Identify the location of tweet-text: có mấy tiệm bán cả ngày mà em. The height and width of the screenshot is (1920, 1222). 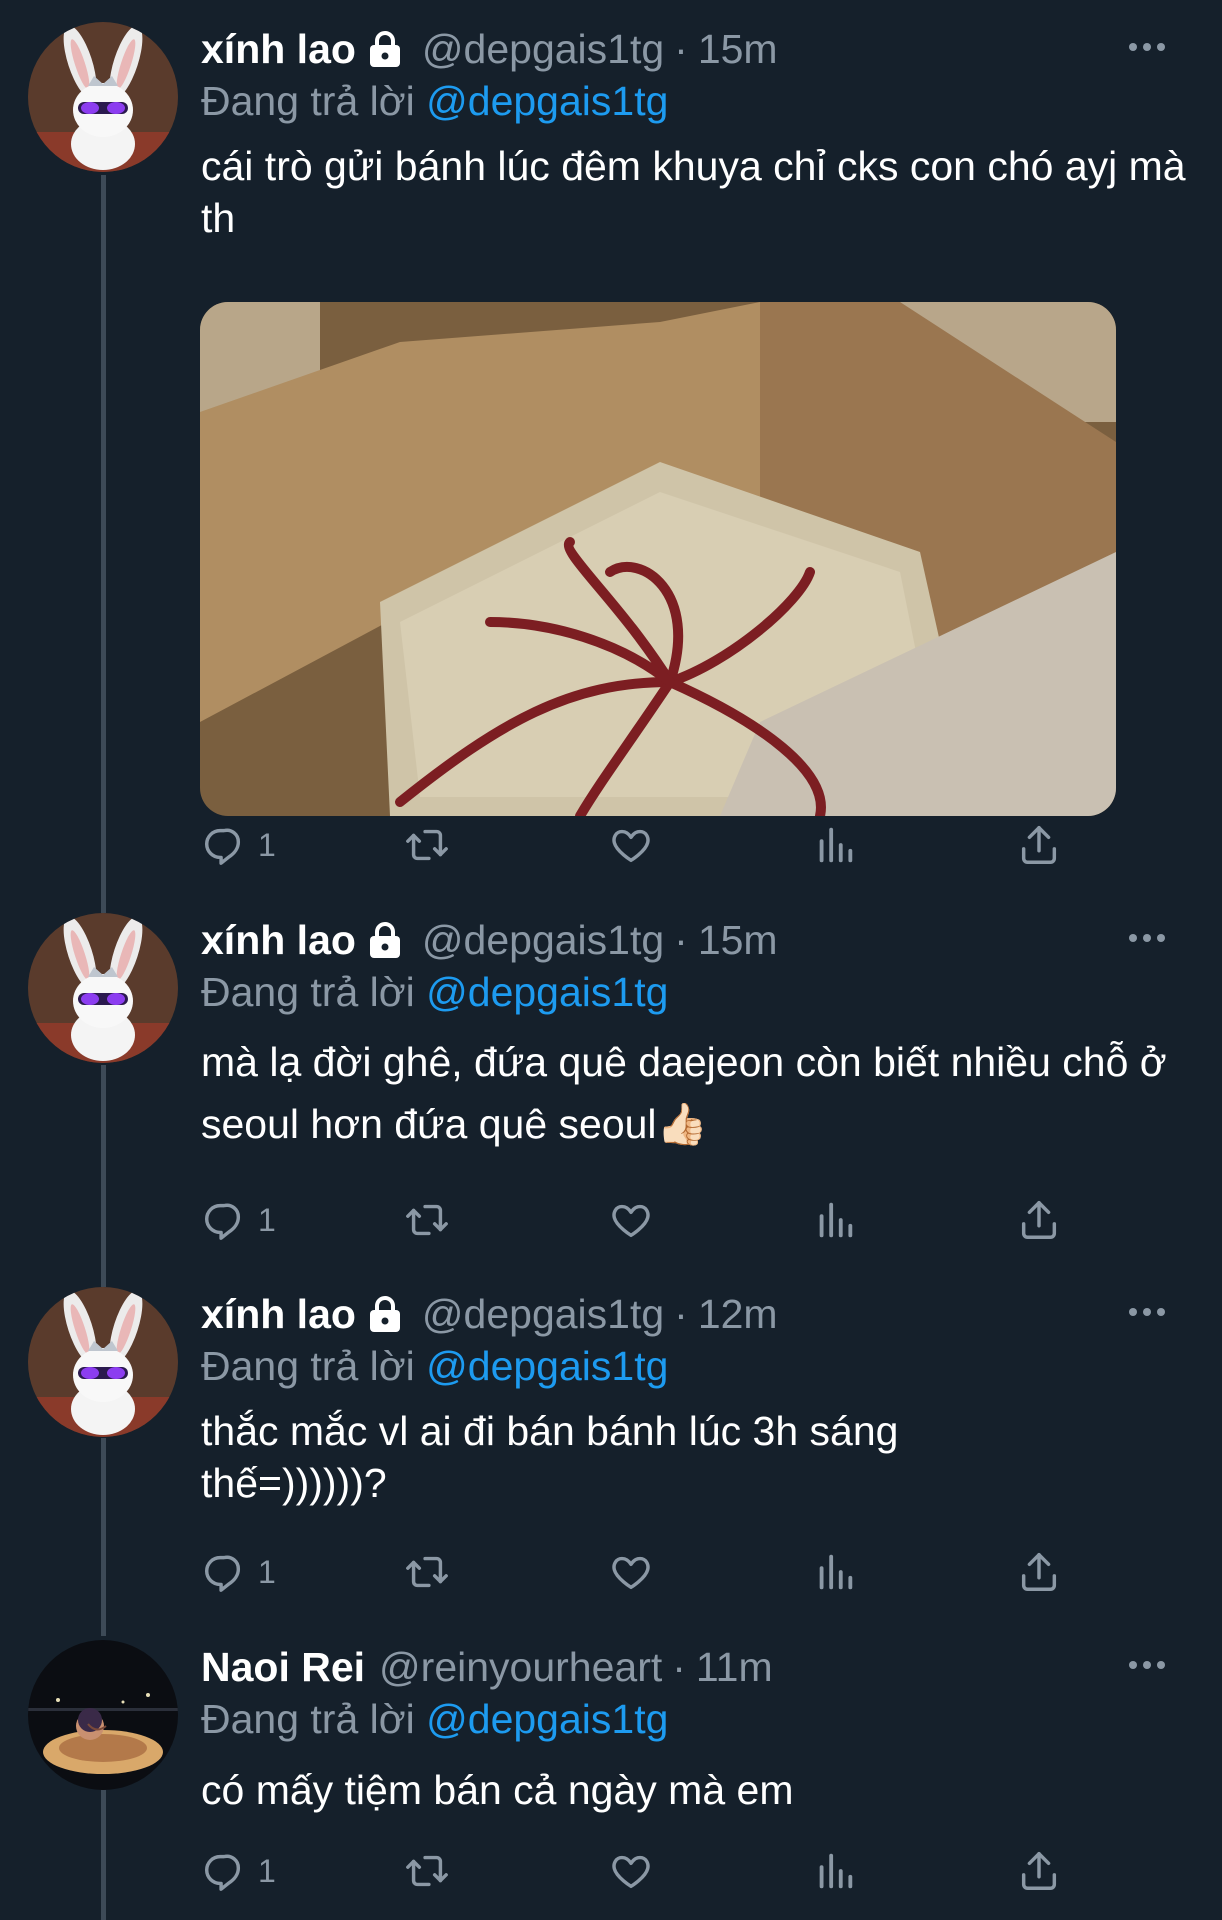
(497, 1790).